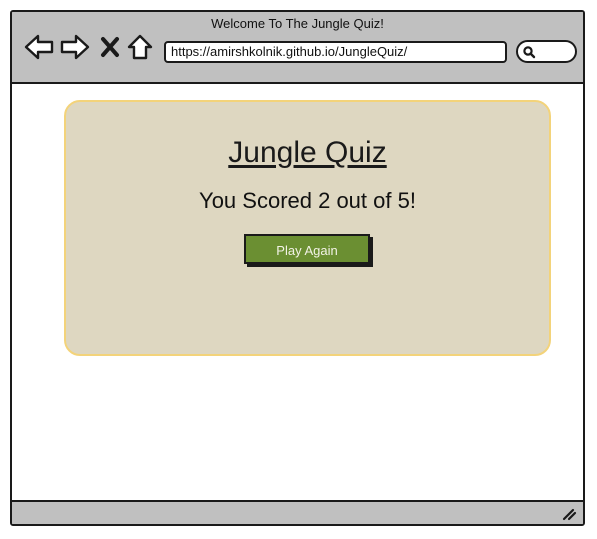 The width and height of the screenshot is (597, 539). I want to click on search-input, so click(546, 51).